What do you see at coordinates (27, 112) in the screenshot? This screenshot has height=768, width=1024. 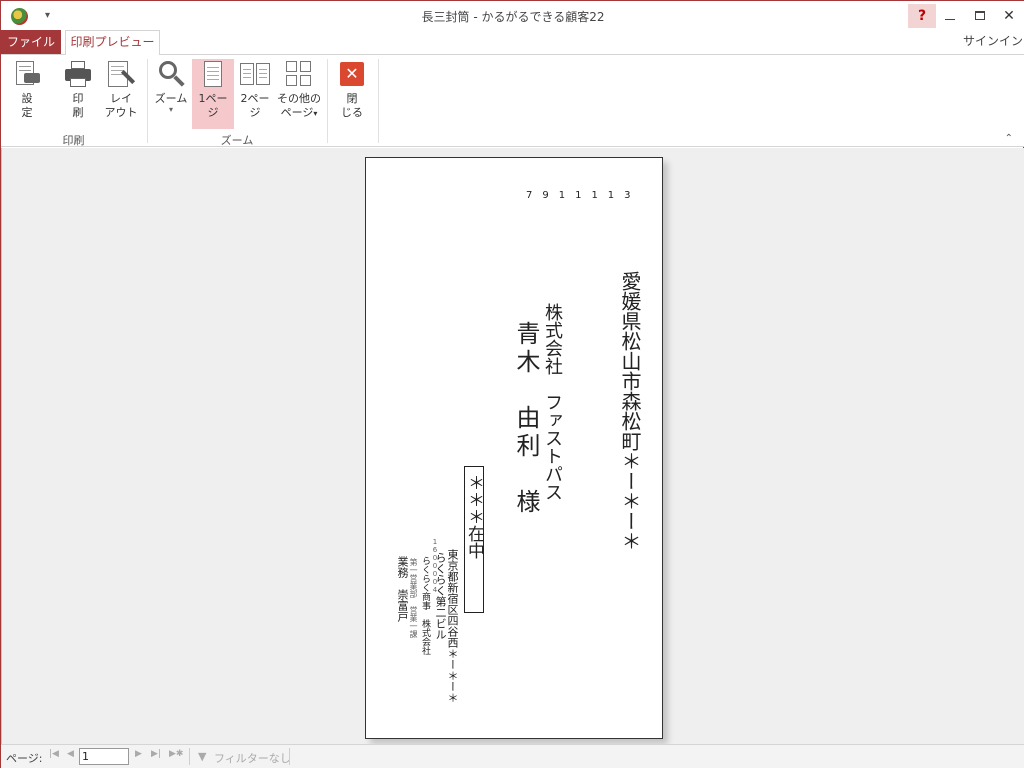 I see `page-setup-label-2: 定` at bounding box center [27, 112].